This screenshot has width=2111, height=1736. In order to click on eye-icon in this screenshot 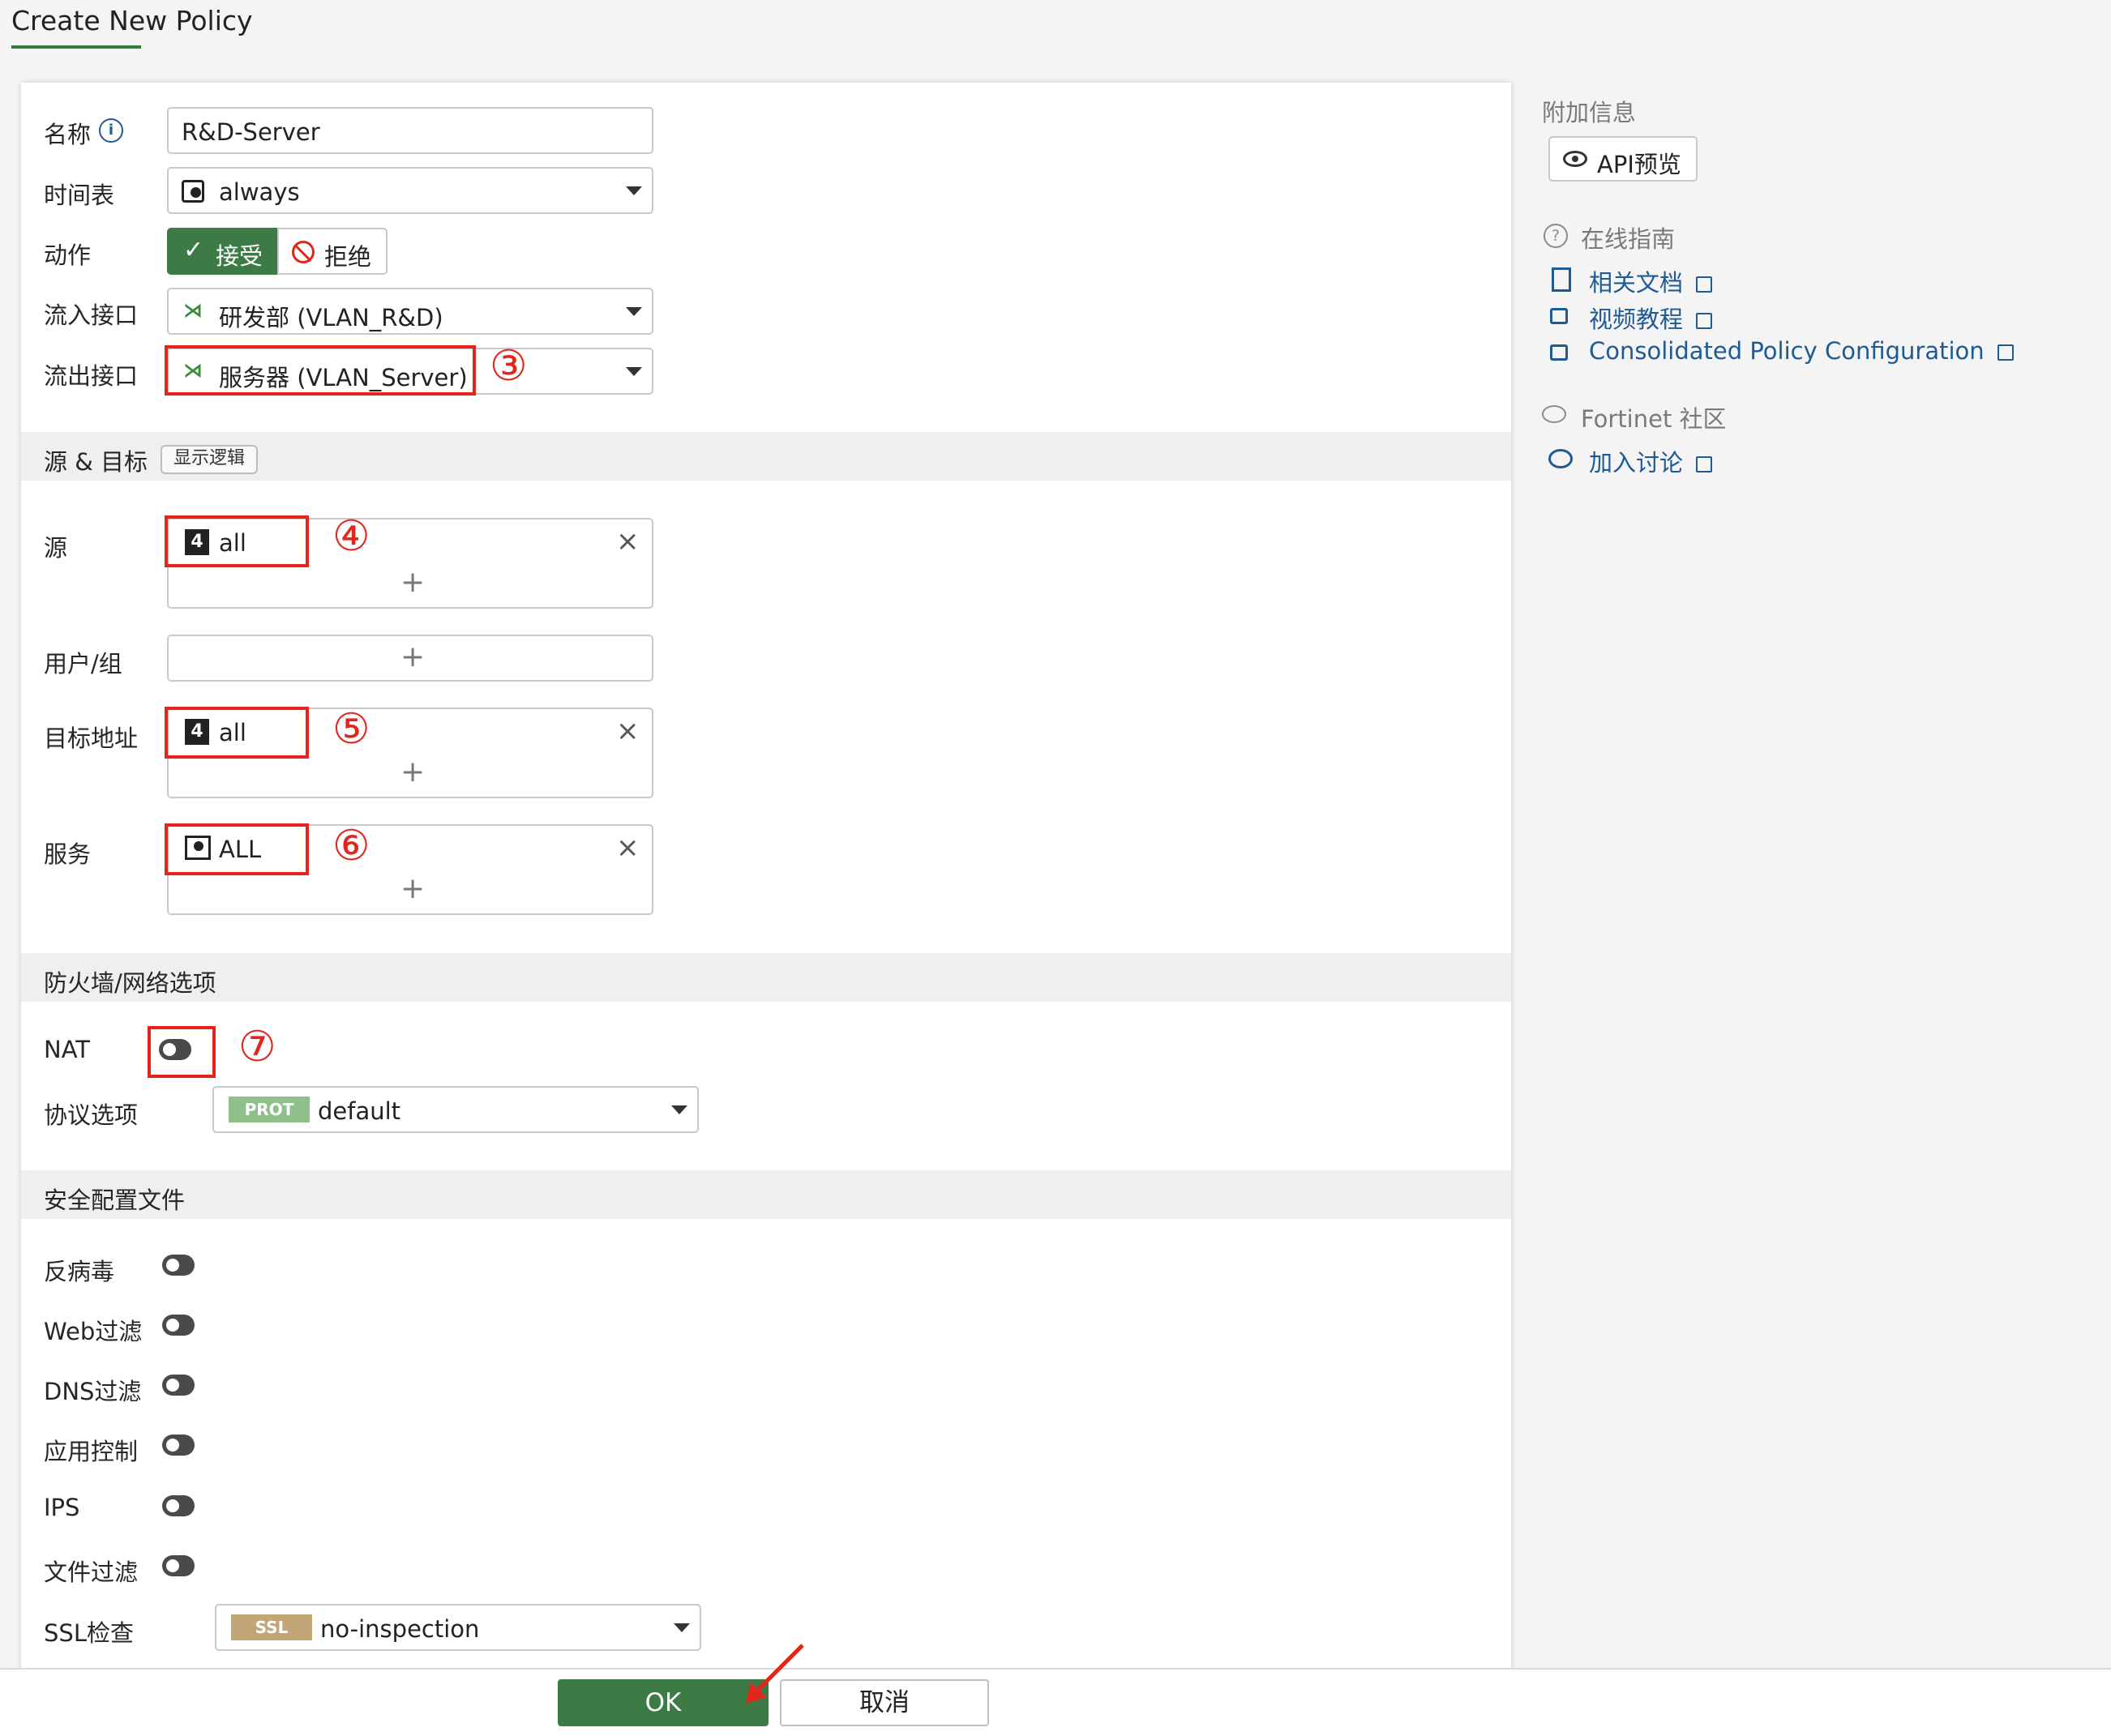, I will do `click(1575, 159)`.